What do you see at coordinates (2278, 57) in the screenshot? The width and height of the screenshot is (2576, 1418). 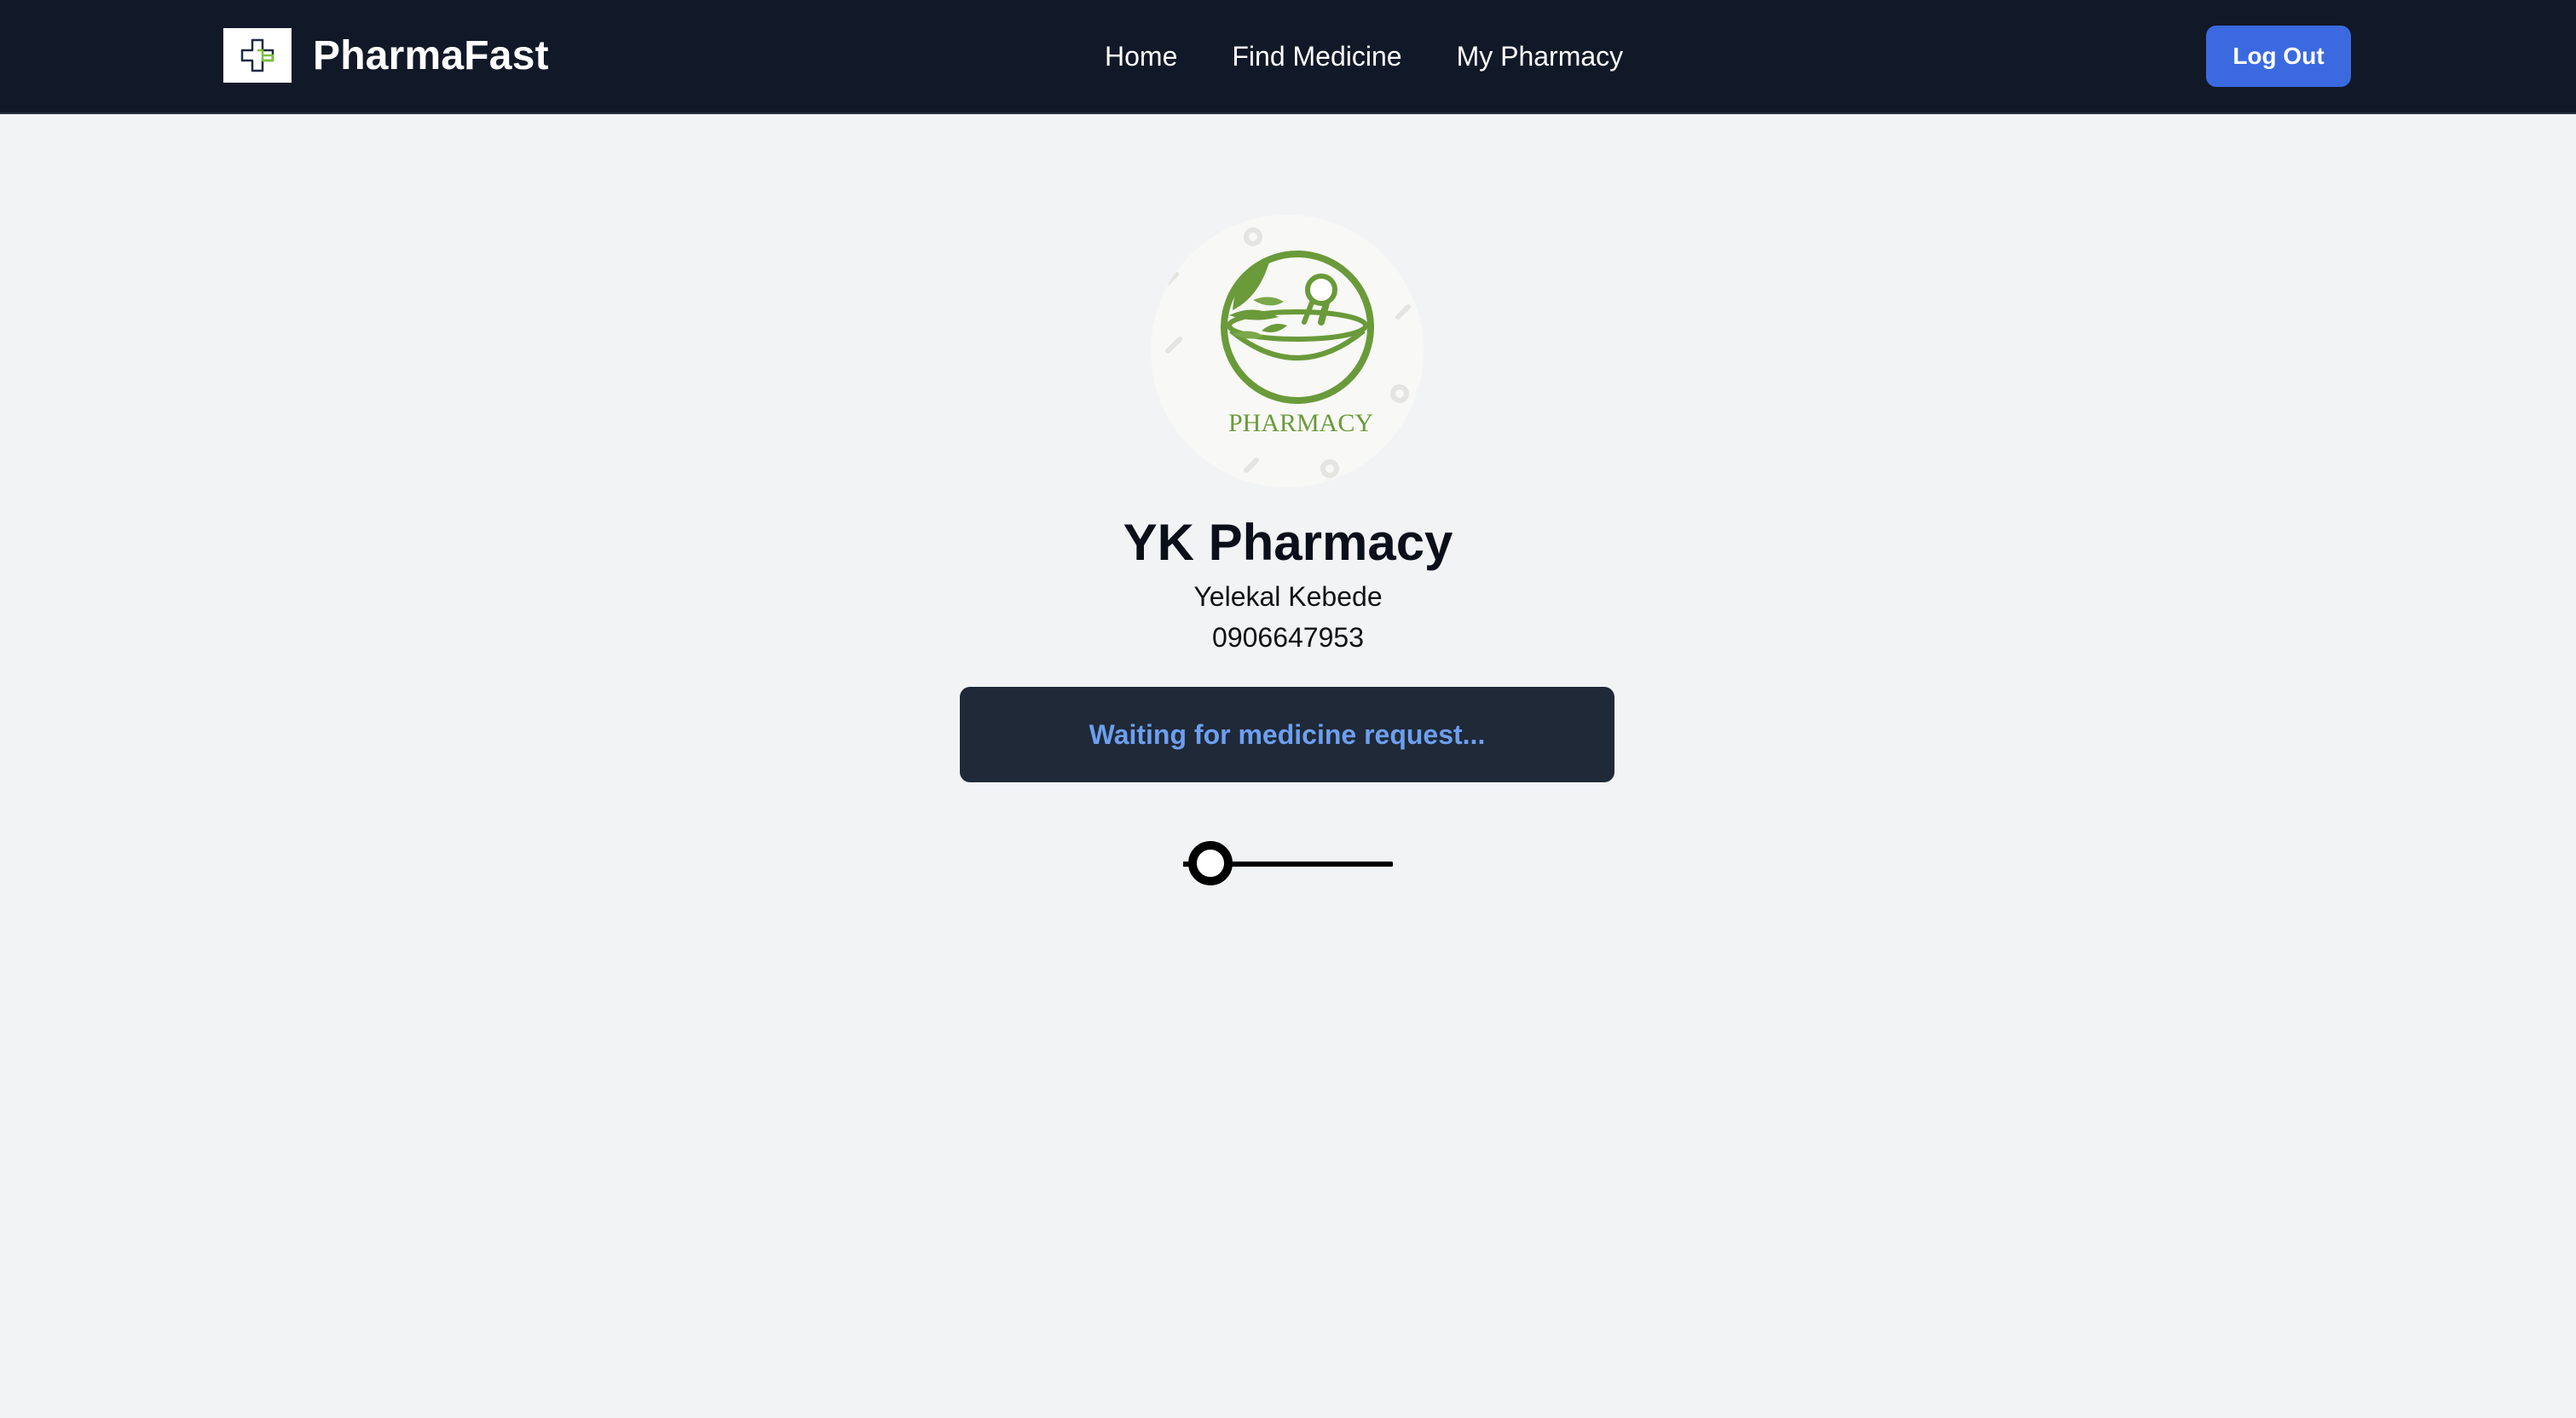 I see `logout-button: Log Out` at bounding box center [2278, 57].